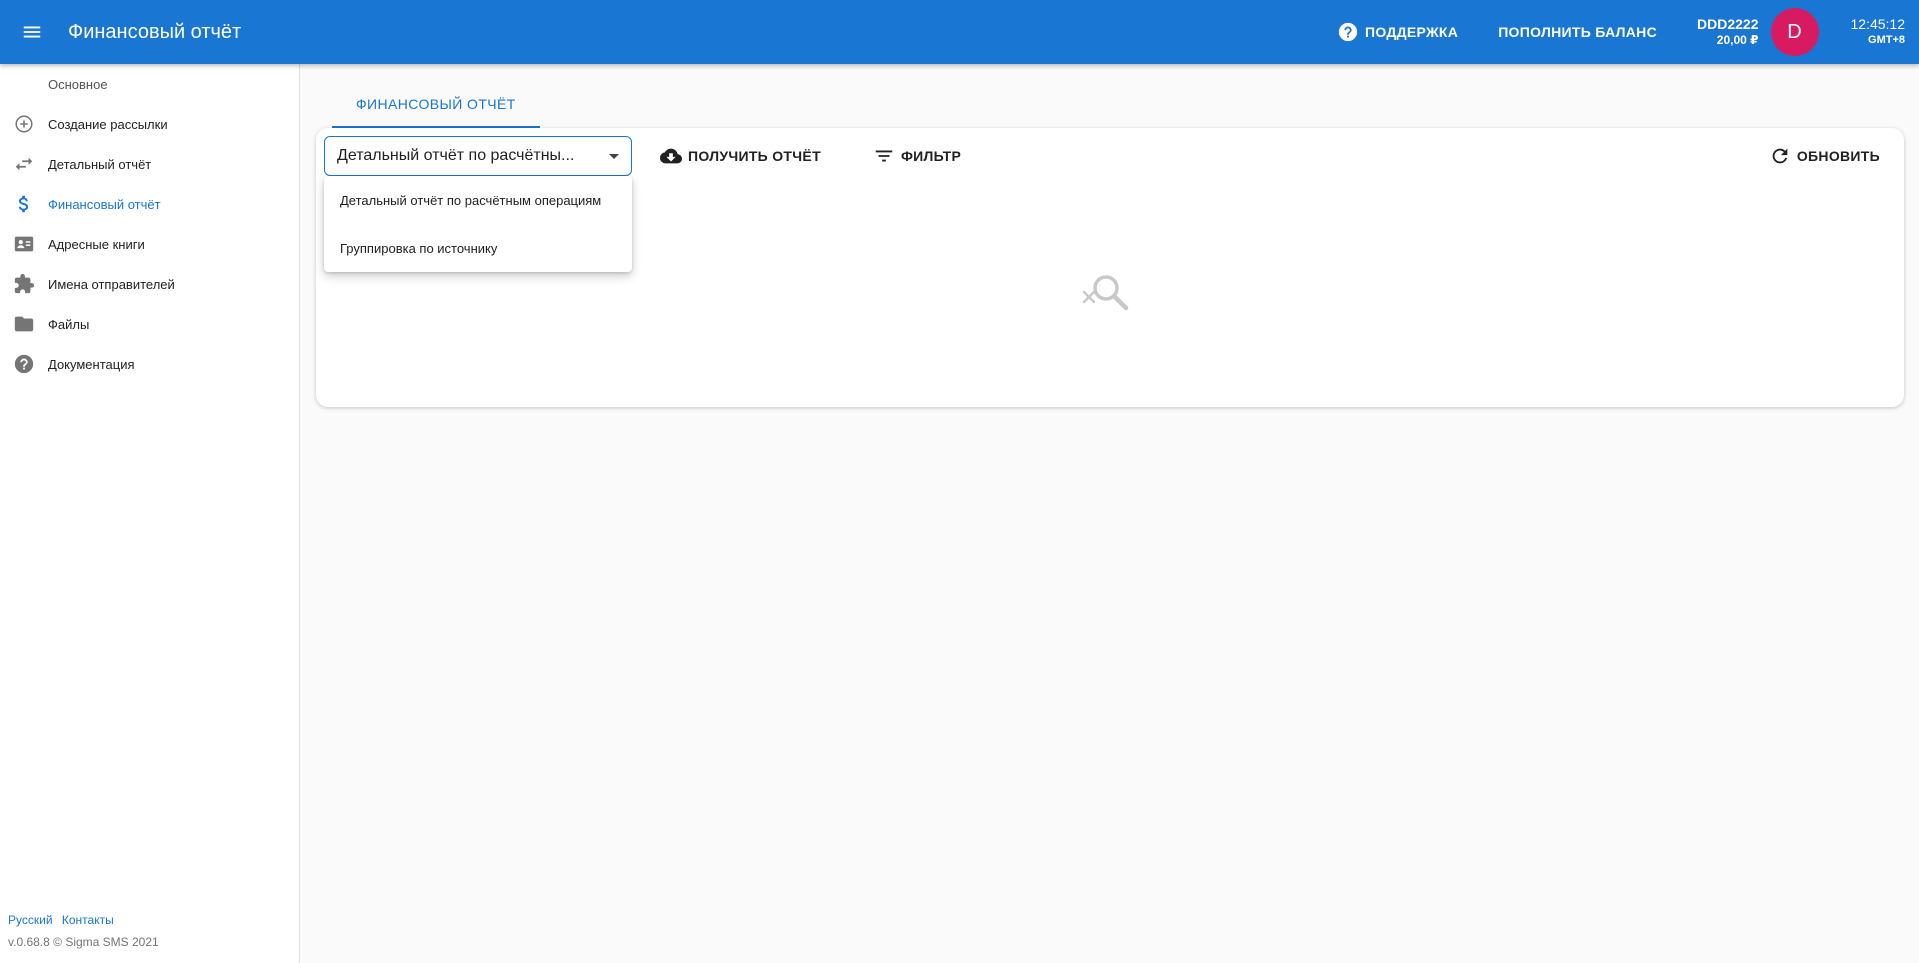  I want to click on dollar-icon, so click(24, 204).